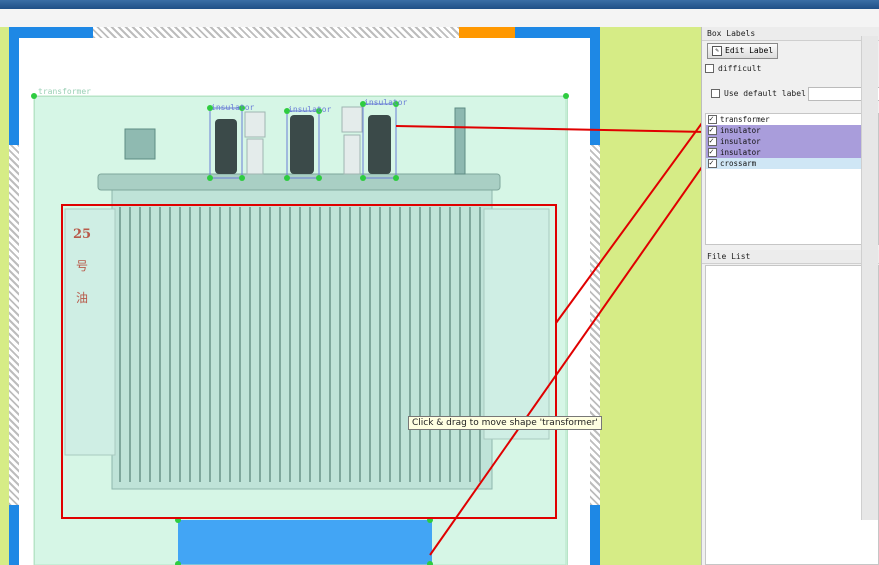  What do you see at coordinates (439, 18) in the screenshot?
I see `toolbar-strip` at bounding box center [439, 18].